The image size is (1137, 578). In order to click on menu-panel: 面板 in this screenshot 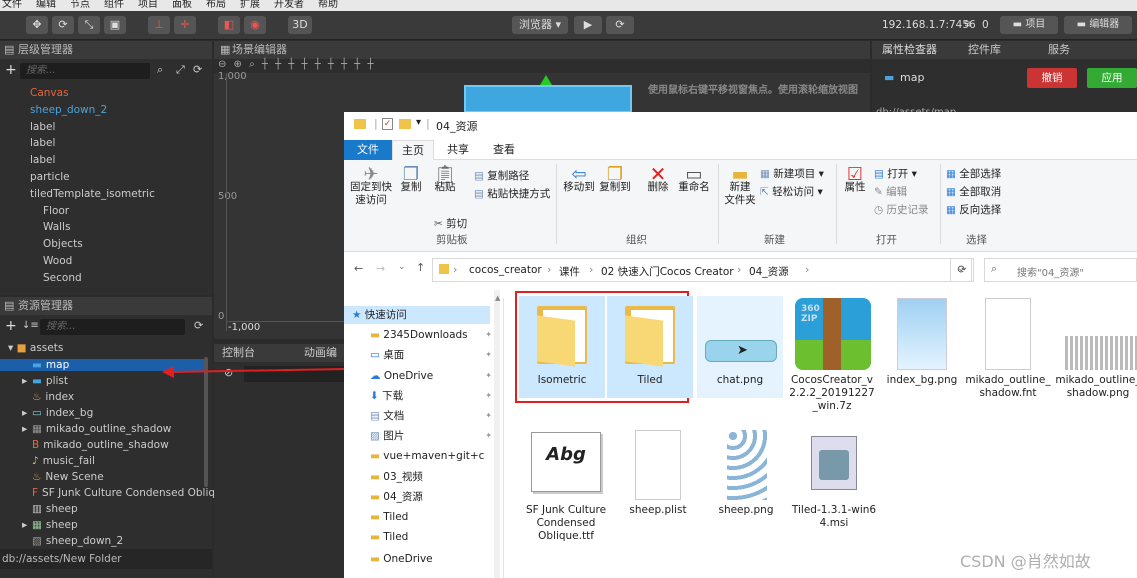, I will do `click(182, 5)`.